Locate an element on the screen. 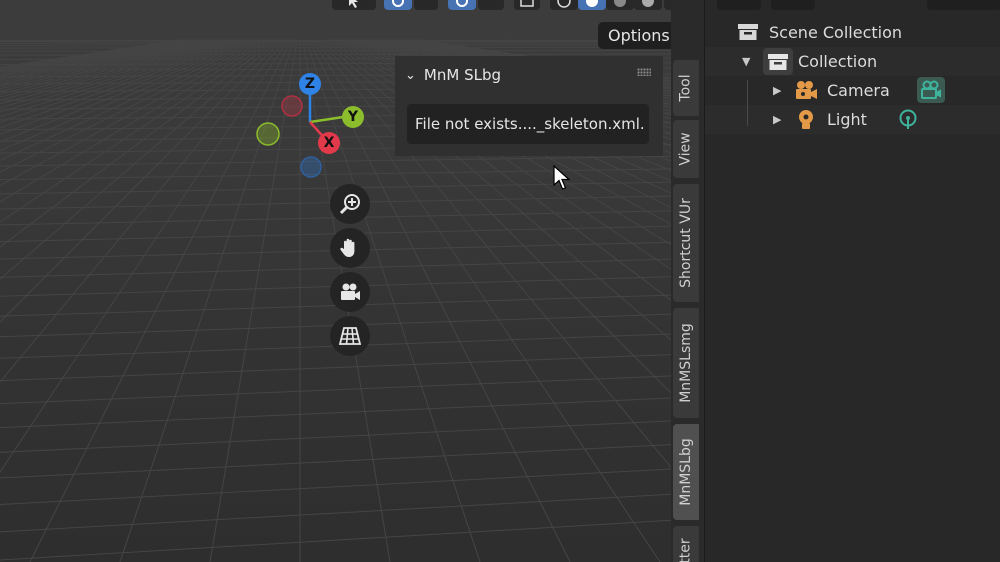 The image size is (1000, 562). gizmo-z-axis: Z is located at coordinates (310, 84).